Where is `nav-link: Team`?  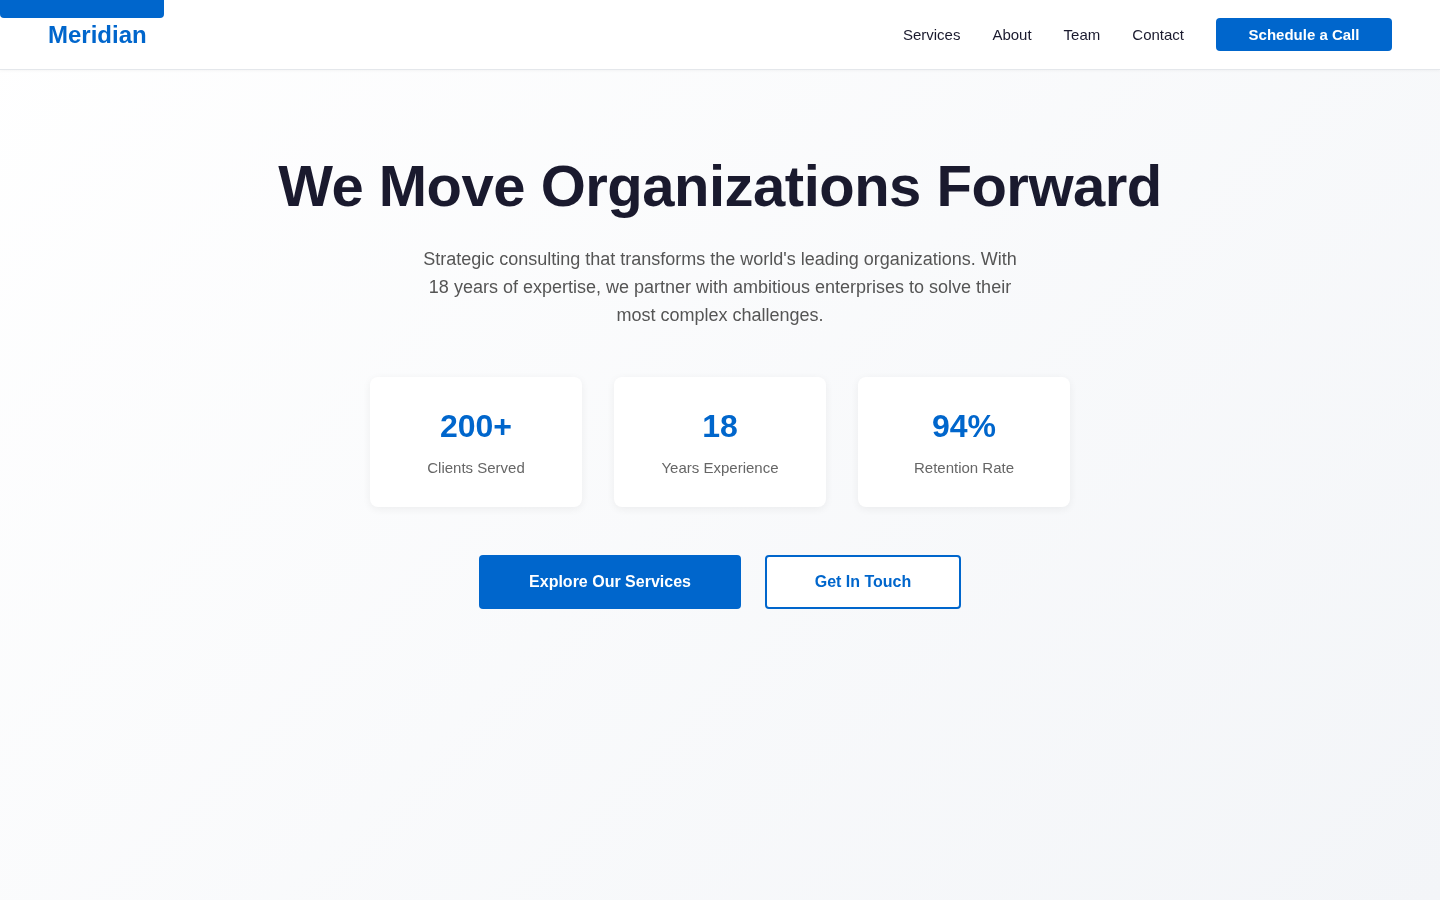
nav-link: Team is located at coordinates (1082, 34).